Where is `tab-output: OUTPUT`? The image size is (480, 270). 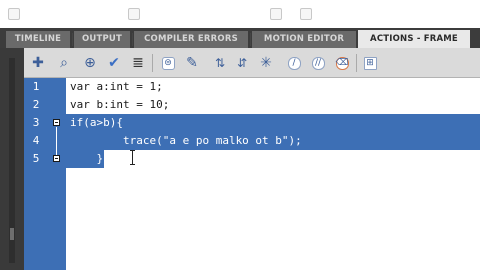
tab-output: OUTPUT is located at coordinates (102, 39).